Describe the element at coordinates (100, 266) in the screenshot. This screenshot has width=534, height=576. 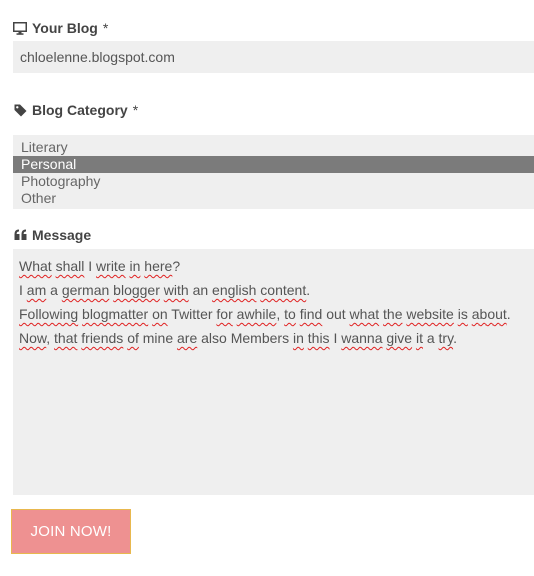
I see `message-line-1: What shall I write in here?` at that location.